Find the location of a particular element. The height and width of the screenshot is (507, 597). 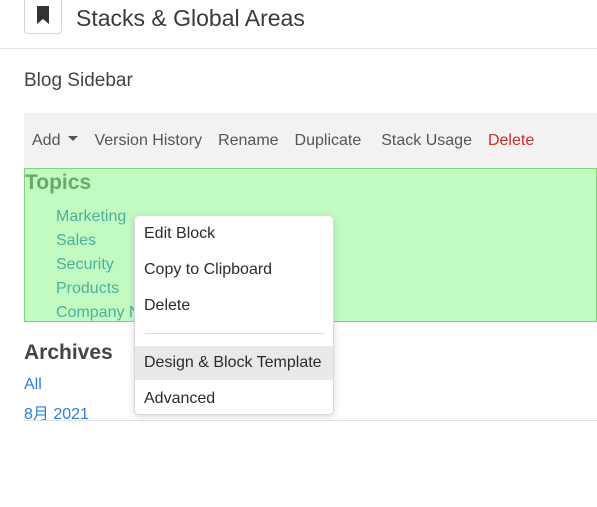

topic-link: Products is located at coordinates (98, 289).